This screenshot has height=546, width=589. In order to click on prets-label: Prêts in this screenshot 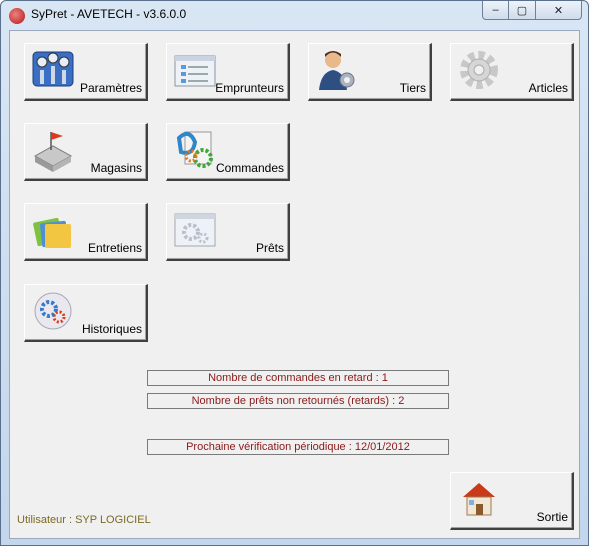, I will do `click(269, 248)`.